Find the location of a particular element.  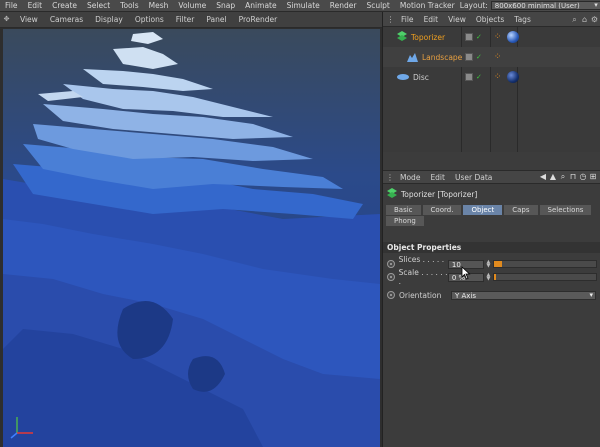

object-title-text: Toporizer [Toporizer] is located at coordinates (439, 194).